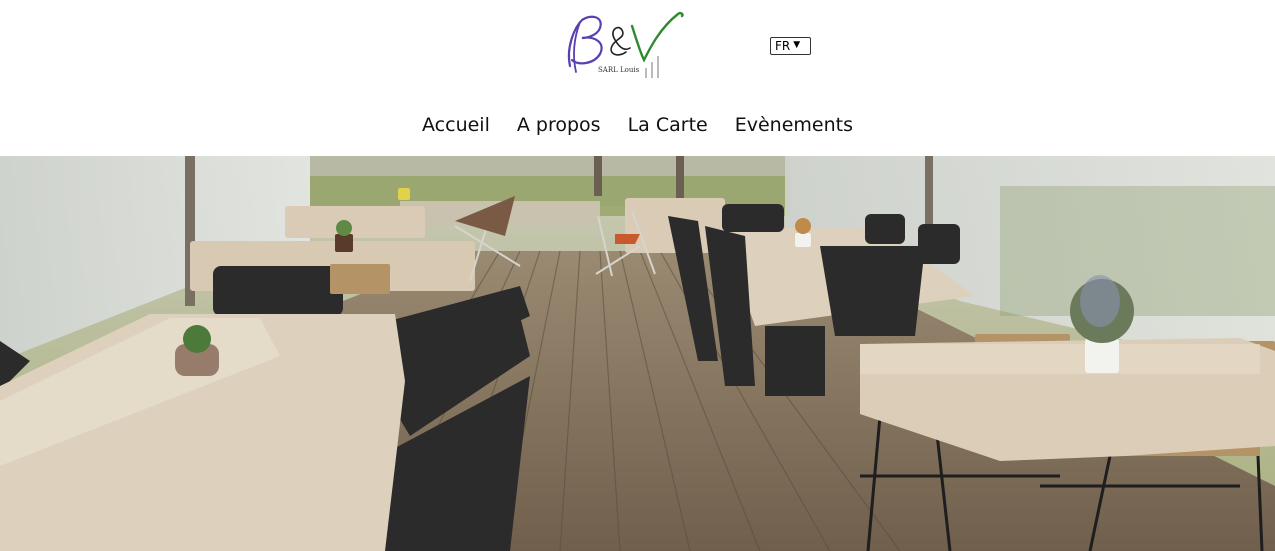 This screenshot has width=1275, height=551. Describe the element at coordinates (794, 125) in the screenshot. I see `nav-item-evenements: Evènements` at that location.